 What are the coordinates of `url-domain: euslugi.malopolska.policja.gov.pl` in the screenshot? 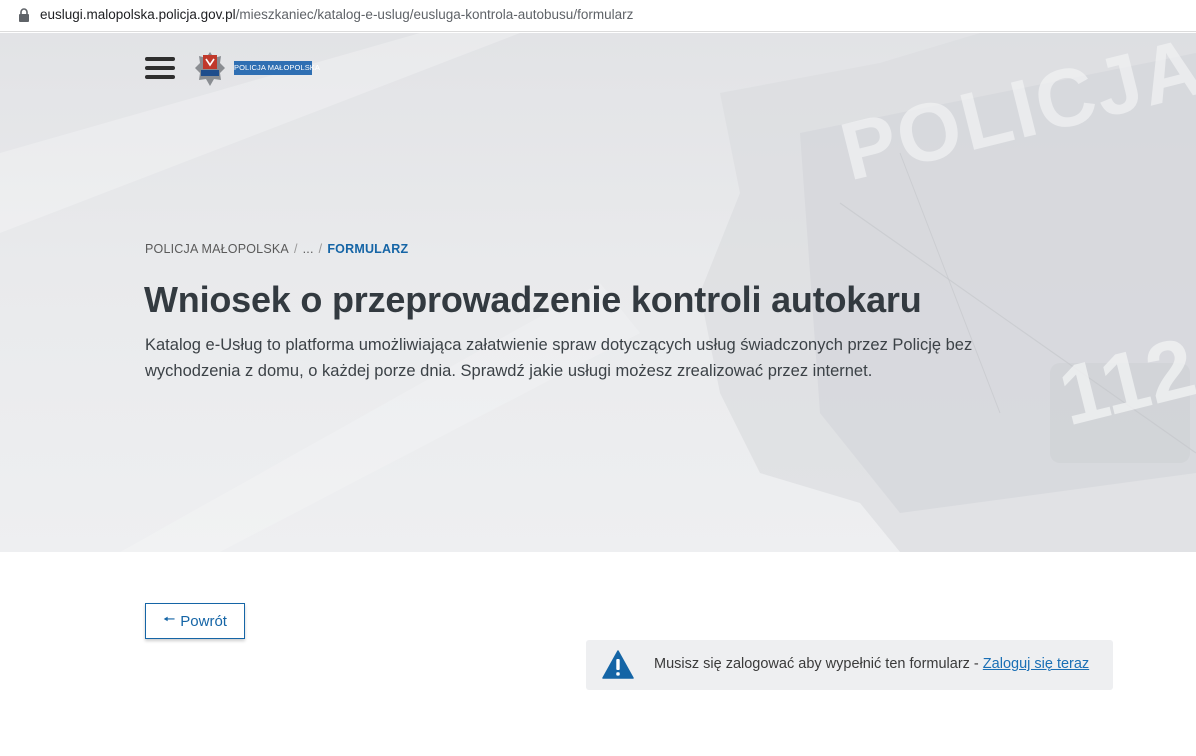 It's located at (138, 14).